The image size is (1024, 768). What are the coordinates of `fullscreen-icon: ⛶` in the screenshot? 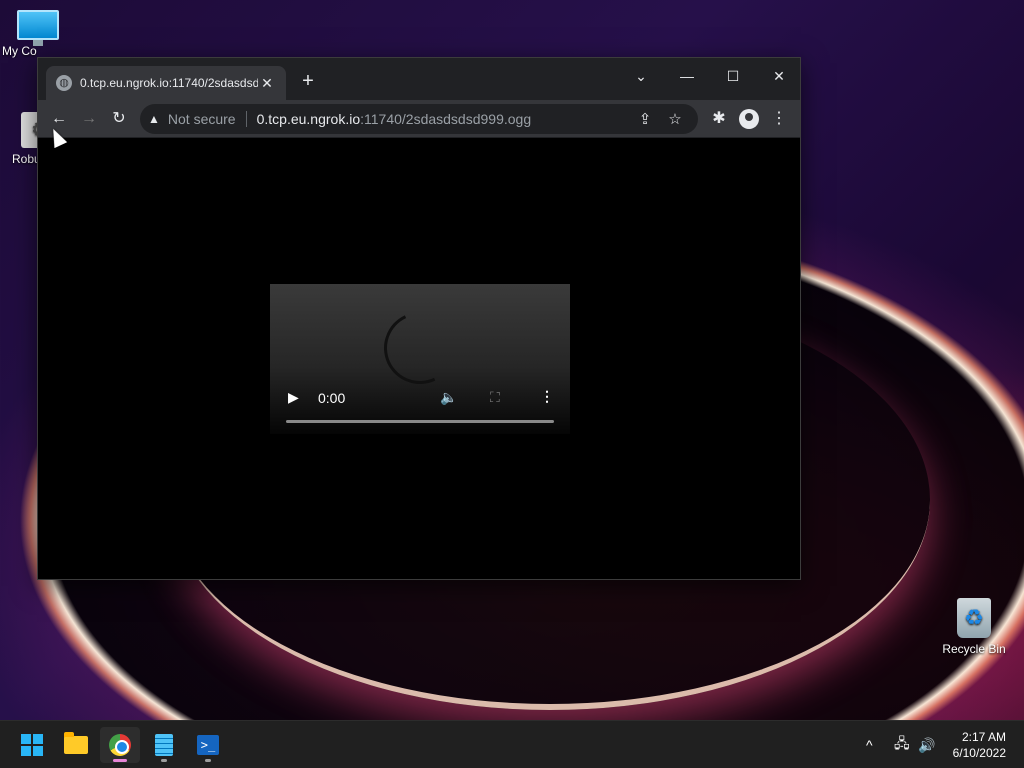 It's located at (495, 397).